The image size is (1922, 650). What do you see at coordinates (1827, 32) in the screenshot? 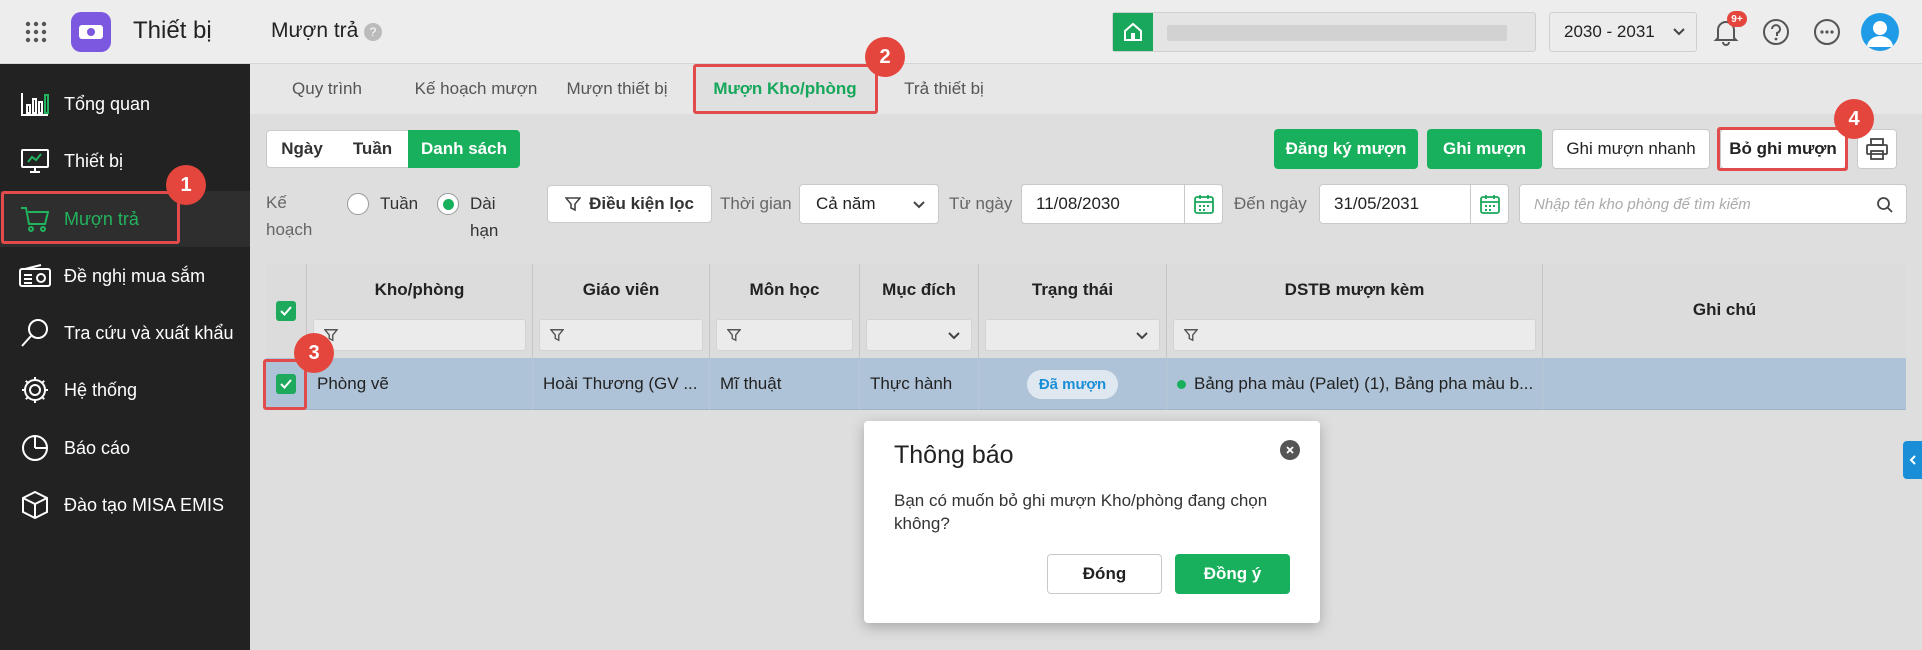
I see `more-icon` at bounding box center [1827, 32].